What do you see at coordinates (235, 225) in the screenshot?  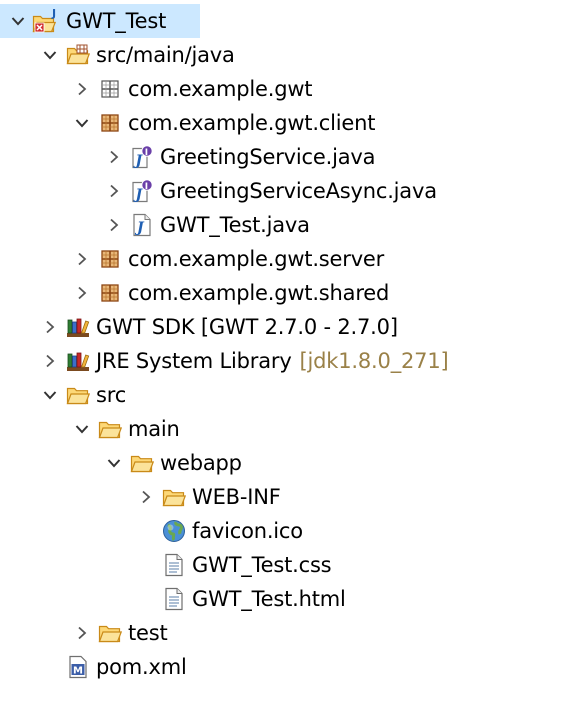 I see `tree-item-label: GWT_Test.java` at bounding box center [235, 225].